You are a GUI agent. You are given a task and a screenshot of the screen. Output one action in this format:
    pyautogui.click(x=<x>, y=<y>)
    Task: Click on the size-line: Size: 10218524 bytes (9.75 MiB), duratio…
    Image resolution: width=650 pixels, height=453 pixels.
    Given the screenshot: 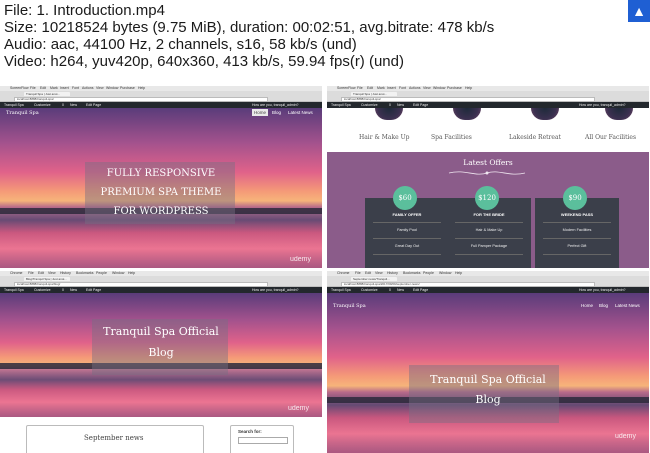 What is the action you would take?
    pyautogui.click(x=249, y=27)
    